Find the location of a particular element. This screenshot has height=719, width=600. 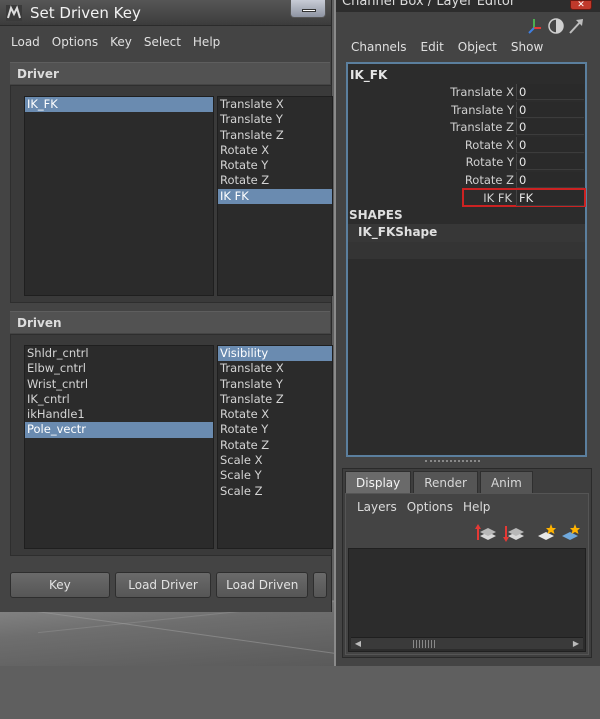

channel-row: Rotate Y 0 is located at coordinates (466, 162).